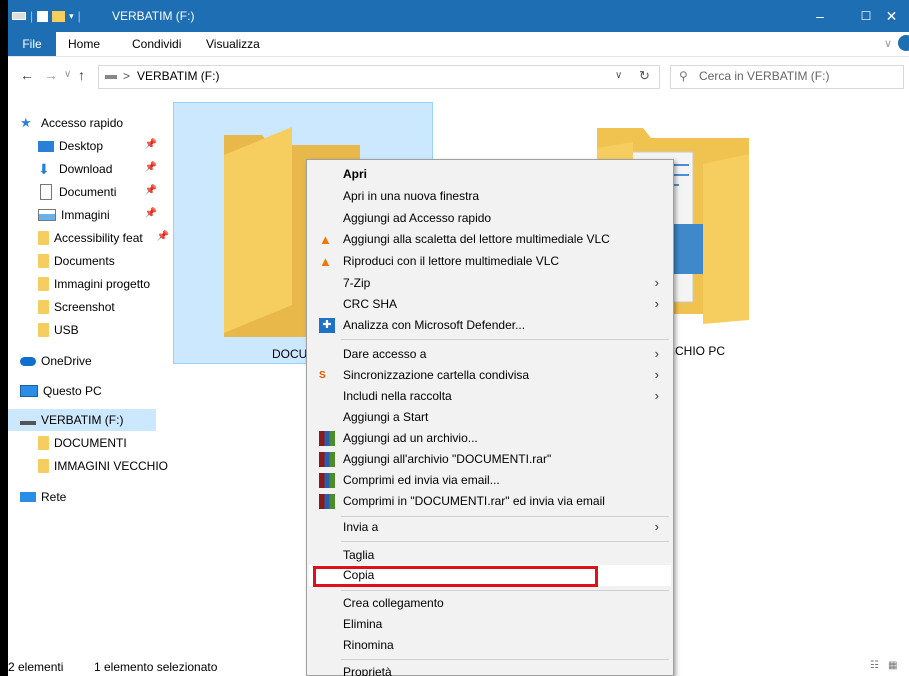 Image resolution: width=909 pixels, height=676 pixels. I want to click on path-segment: VERBATIM (F:), so click(178, 76).